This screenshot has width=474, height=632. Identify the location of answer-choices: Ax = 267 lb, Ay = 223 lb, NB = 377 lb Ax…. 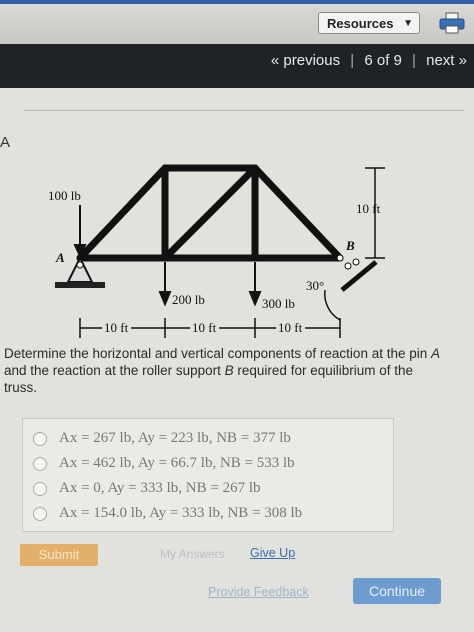
(208, 475).